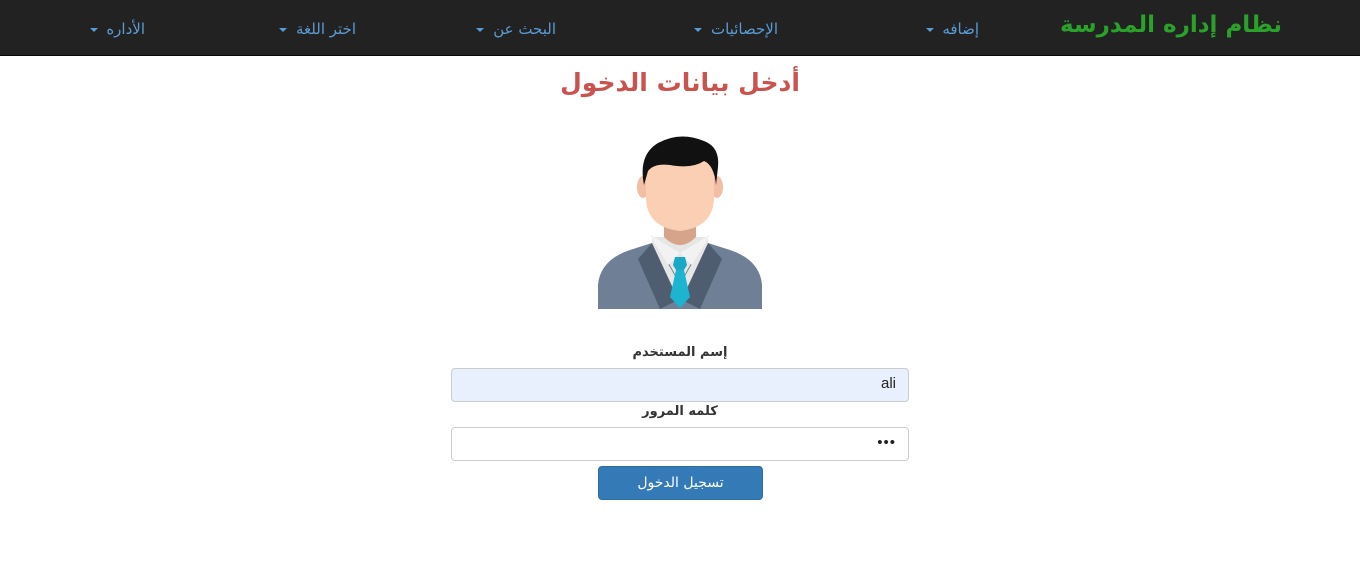  I want to click on nav-menu-admin: الأداره, so click(117, 29).